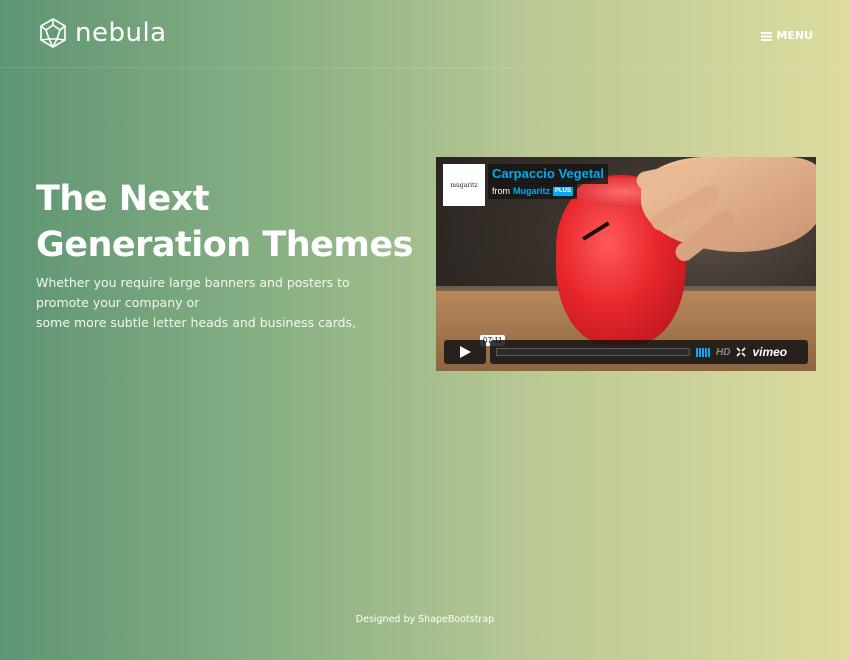 The width and height of the screenshot is (850, 660). I want to click on video-controls: HD vimeo, so click(626, 352).